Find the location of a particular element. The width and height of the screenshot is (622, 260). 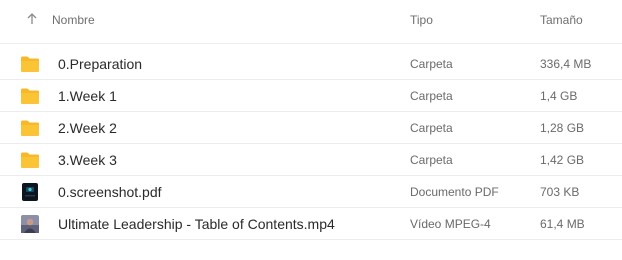

file-row-screenshot-pdf: 0.screenshot.pdf Documento PDF 703 KB is located at coordinates (311, 192).